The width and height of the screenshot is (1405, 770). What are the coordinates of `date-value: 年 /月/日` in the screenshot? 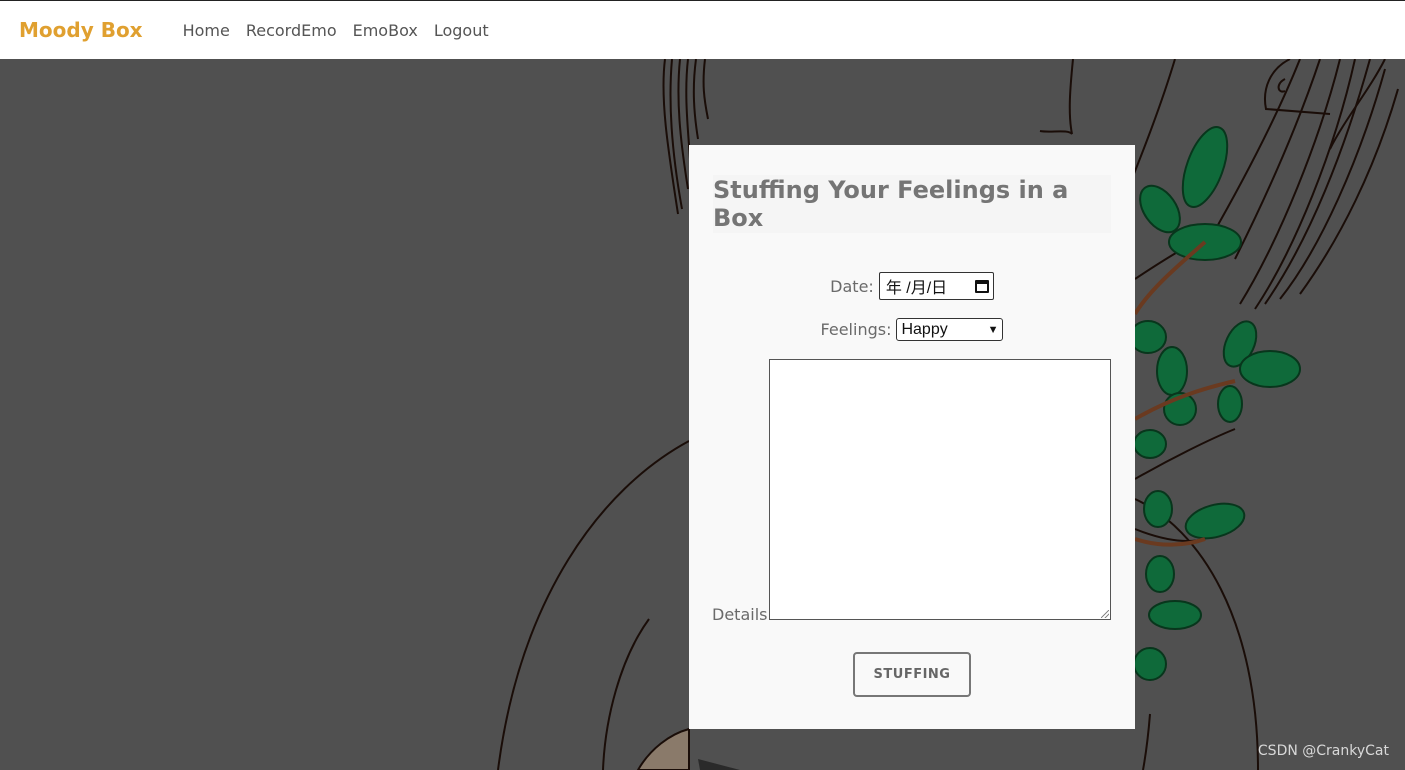 It's located at (916, 288).